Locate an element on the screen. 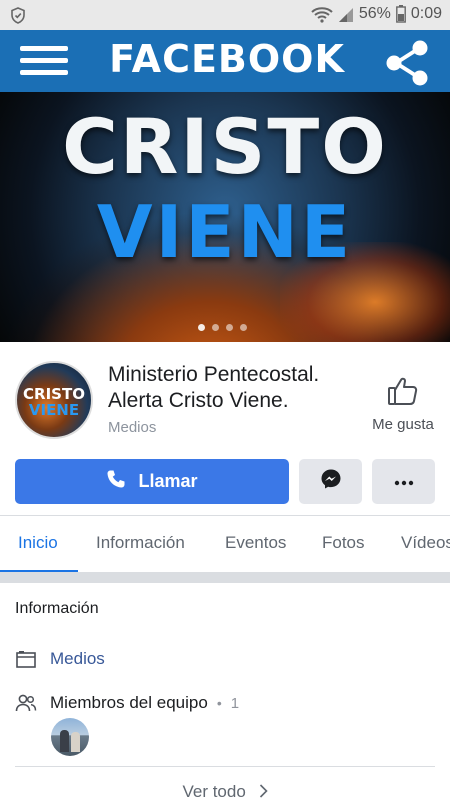 The height and width of the screenshot is (800, 450). call-button-label: Llamar is located at coordinates (168, 481).